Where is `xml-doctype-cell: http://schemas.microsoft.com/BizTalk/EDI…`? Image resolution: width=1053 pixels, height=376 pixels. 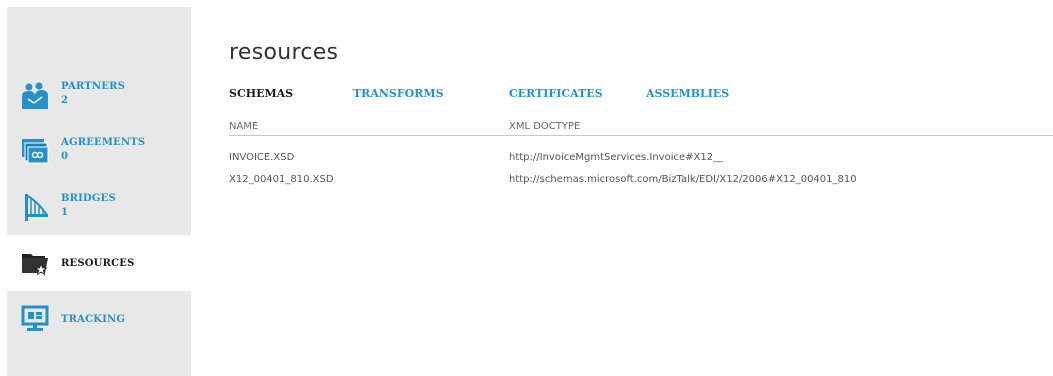
xml-doctype-cell: http://schemas.microsoft.com/BizTalk/EDI… is located at coordinates (683, 179).